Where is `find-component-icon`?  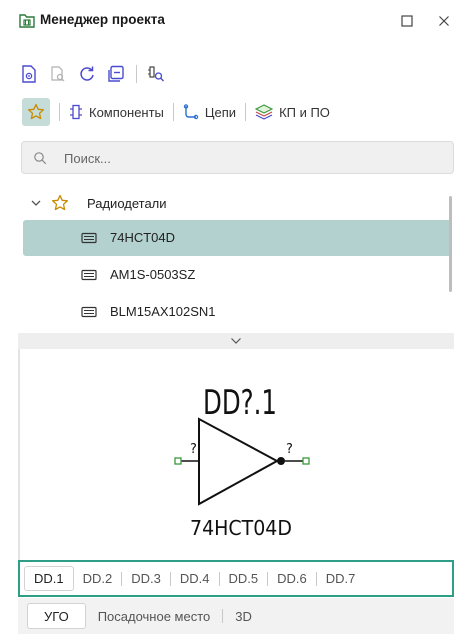
find-component-icon is located at coordinates (156, 74).